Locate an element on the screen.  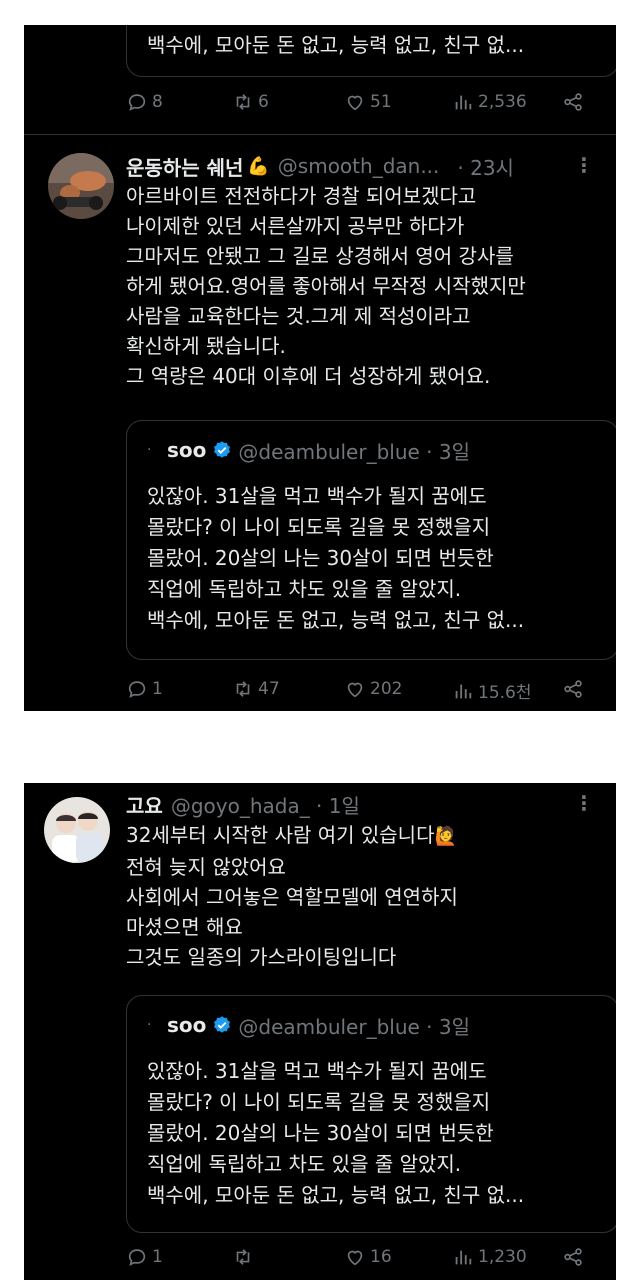
tweet-text-line: 사회에서 그어놓은 역할모델에 연연하지 is located at coordinates (292, 897).